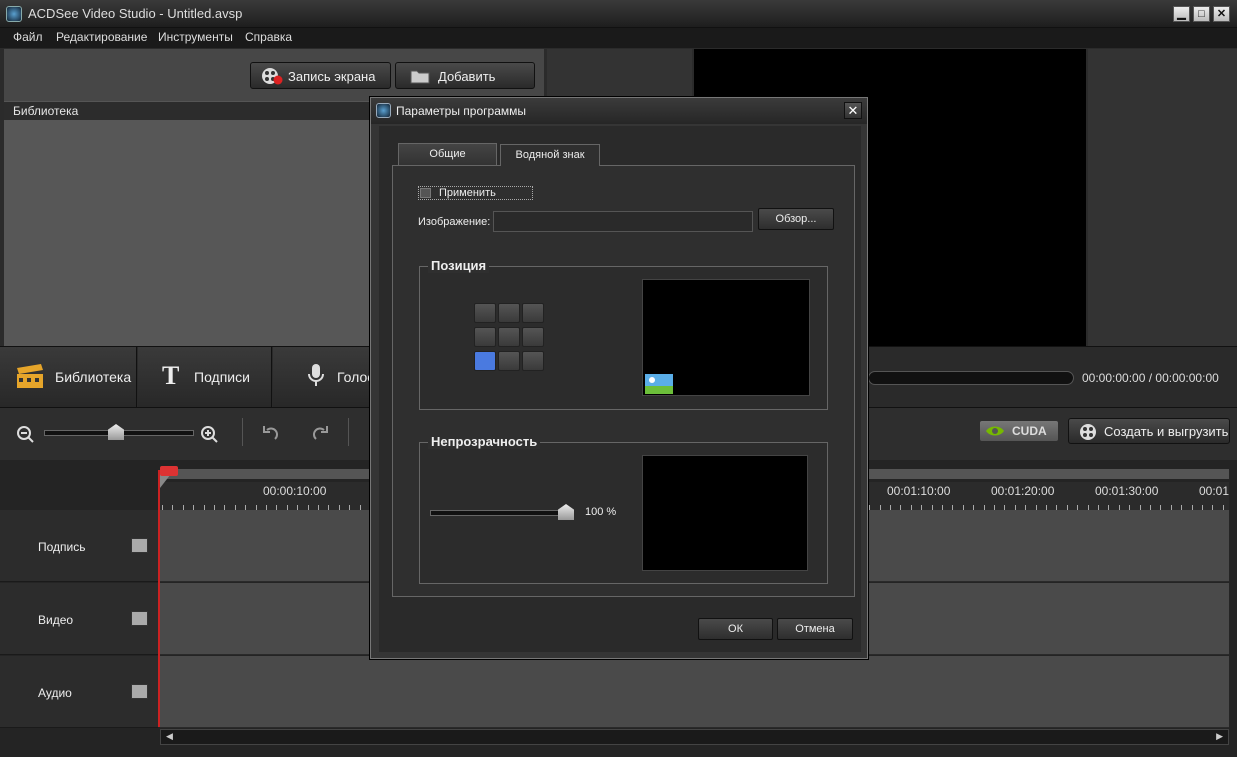 The height and width of the screenshot is (757, 1237). I want to click on ruler-label: 00:01:20:00, so click(1023, 491).